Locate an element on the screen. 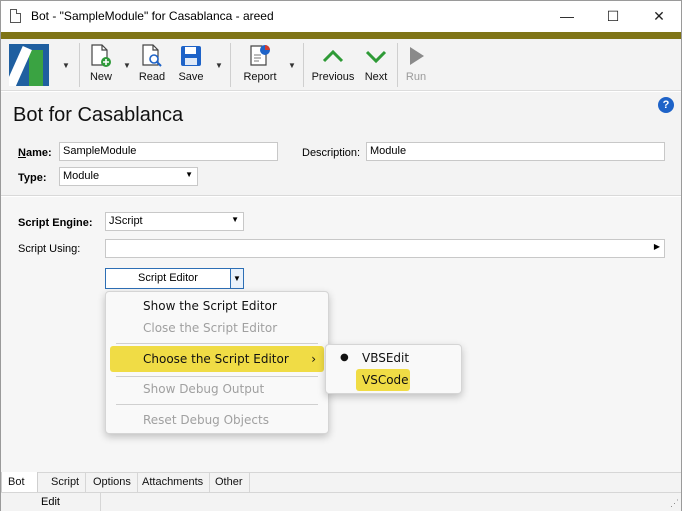  name-field: SampleModule is located at coordinates (168, 151).